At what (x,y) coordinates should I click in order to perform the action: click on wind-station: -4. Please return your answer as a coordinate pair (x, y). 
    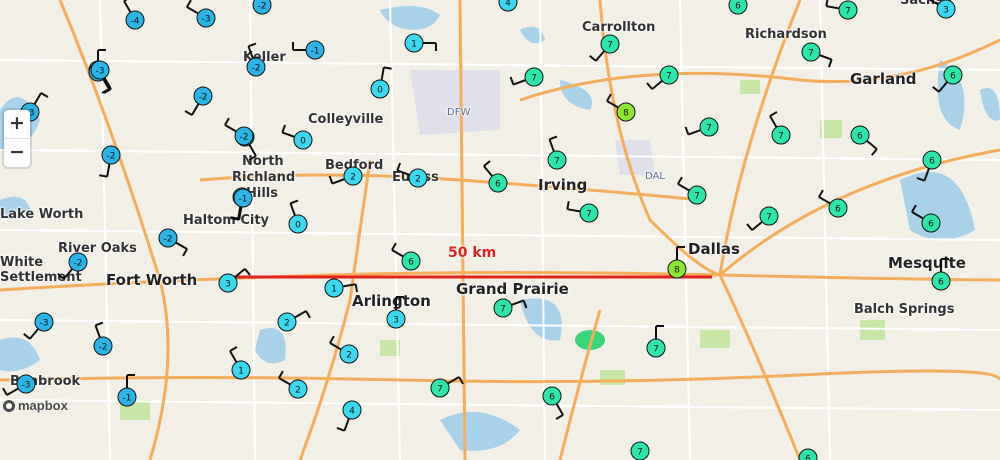
    Looking at the image, I should click on (134, 15).